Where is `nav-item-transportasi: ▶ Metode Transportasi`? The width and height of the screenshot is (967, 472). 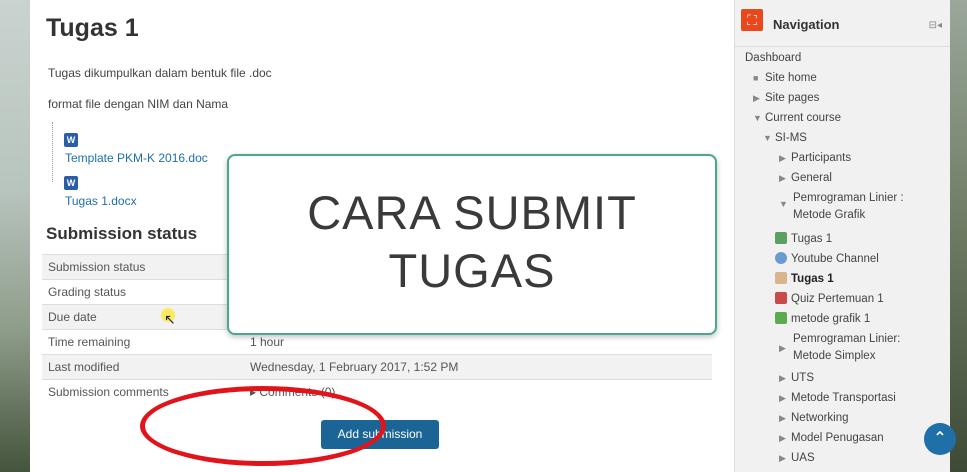 nav-item-transportasi: ▶ Metode Transportasi is located at coordinates (837, 398).